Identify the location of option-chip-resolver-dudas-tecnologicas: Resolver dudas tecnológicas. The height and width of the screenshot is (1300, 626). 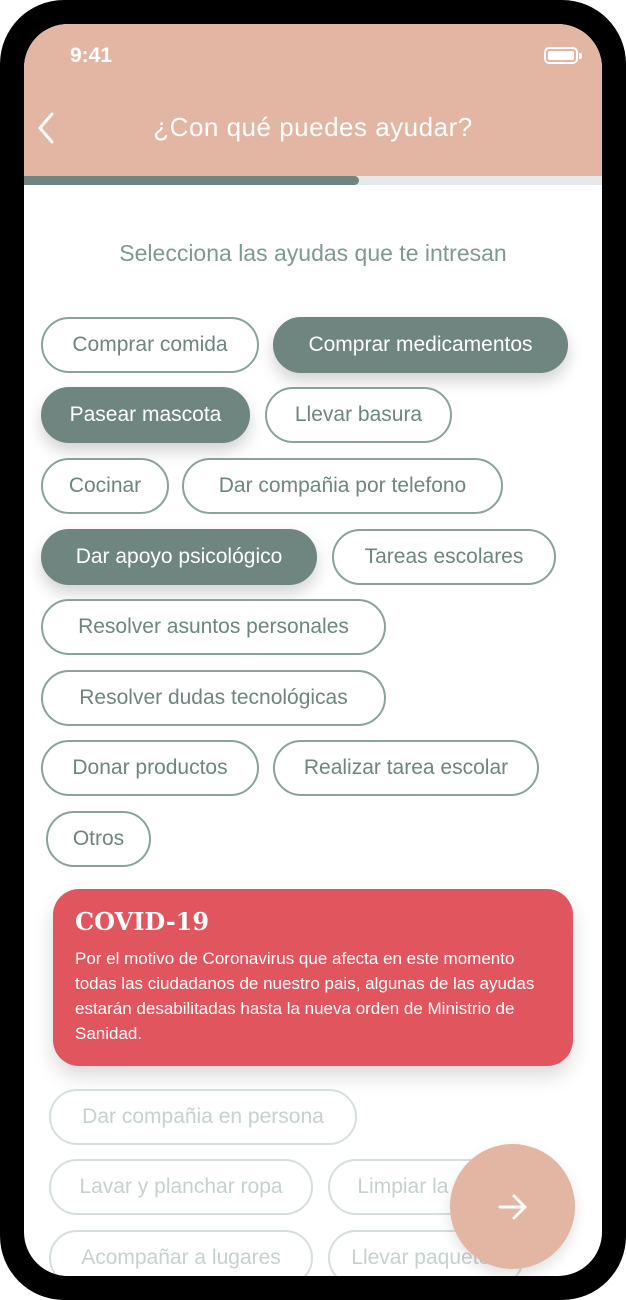
(213, 698).